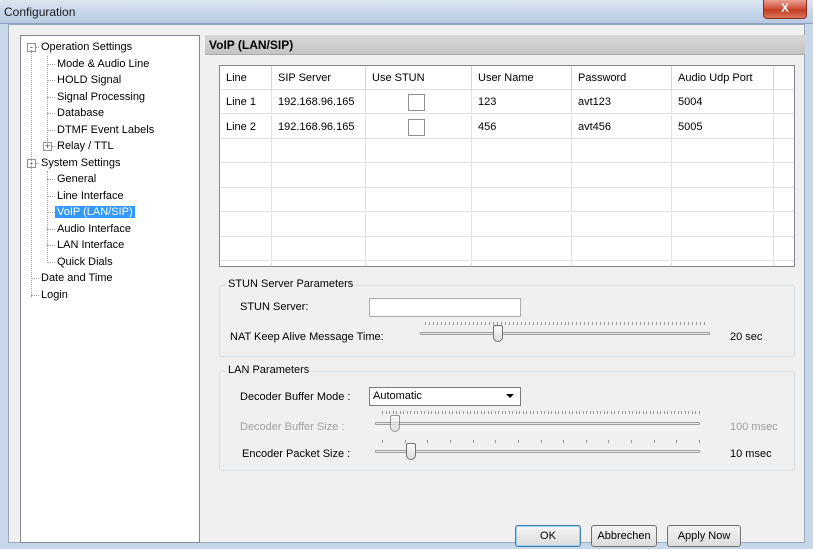 This screenshot has height=549, width=813. What do you see at coordinates (86, 47) in the screenshot?
I see `tree-item: Operation Settings` at bounding box center [86, 47].